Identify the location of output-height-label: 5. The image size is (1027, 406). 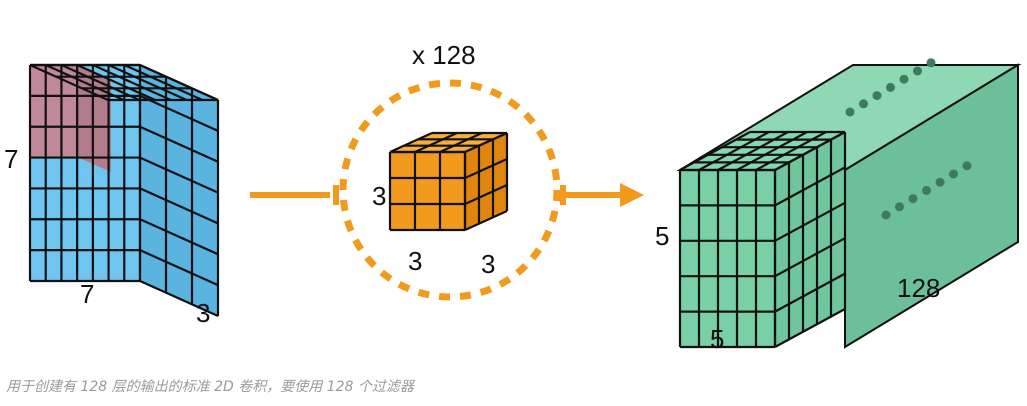
(662, 236).